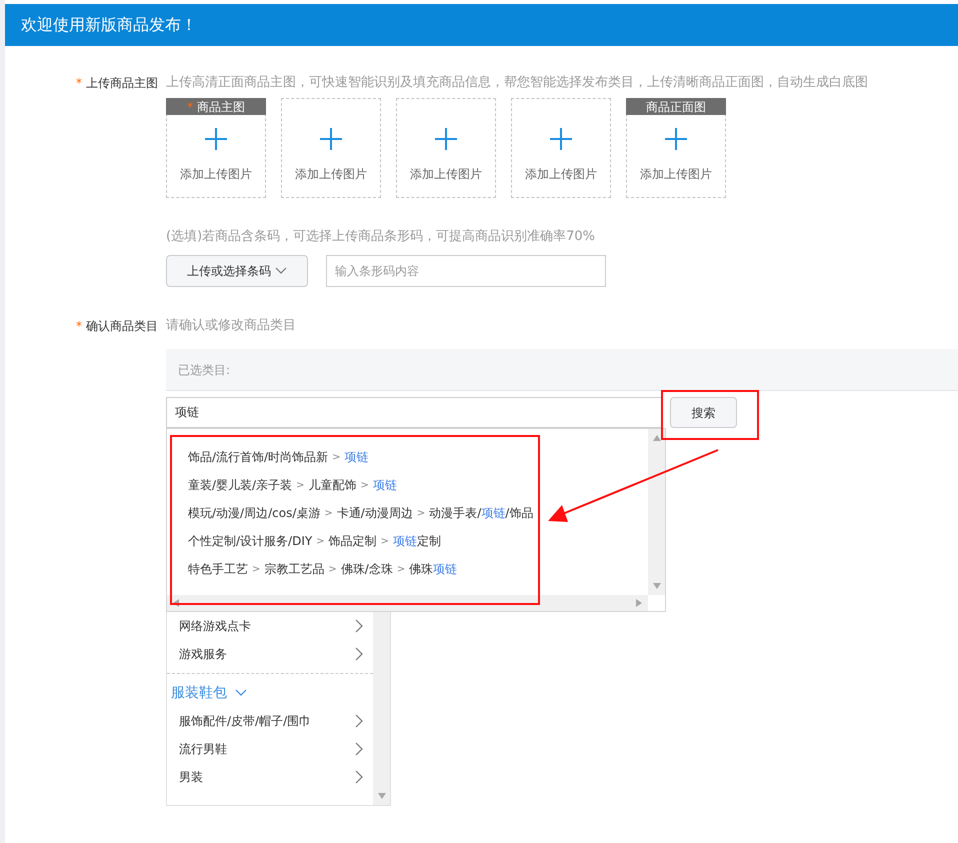  What do you see at coordinates (517, 83) in the screenshot?
I see `hint-text: 上传高清正面商品主图，可快速智能识别及填充商品信息，帮您智能选择发布类目，上传清晰商品正面图，自动生成白底图` at bounding box center [517, 83].